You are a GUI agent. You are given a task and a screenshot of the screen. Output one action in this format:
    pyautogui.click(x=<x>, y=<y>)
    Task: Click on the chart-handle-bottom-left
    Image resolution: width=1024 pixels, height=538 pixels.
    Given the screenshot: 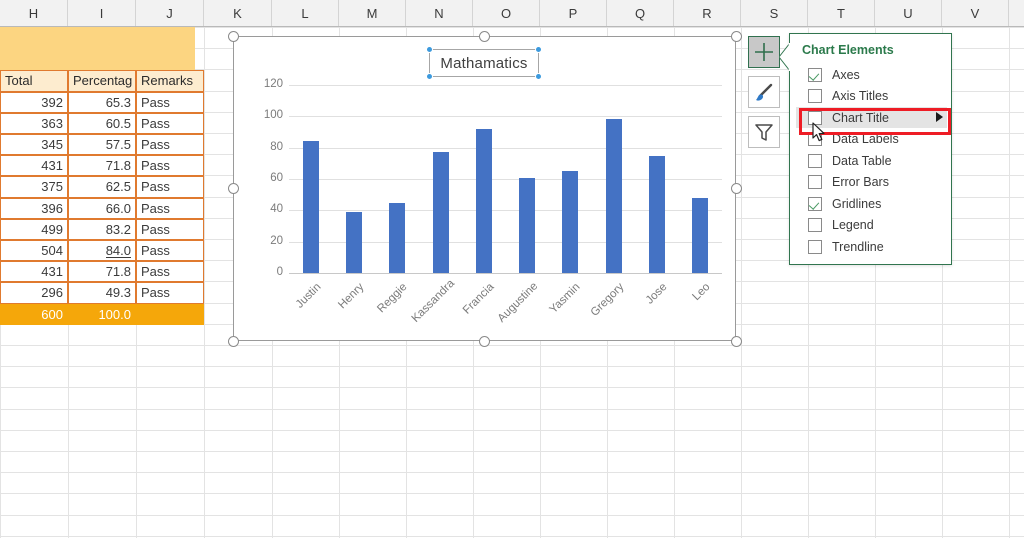 What is the action you would take?
    pyautogui.click(x=233, y=341)
    